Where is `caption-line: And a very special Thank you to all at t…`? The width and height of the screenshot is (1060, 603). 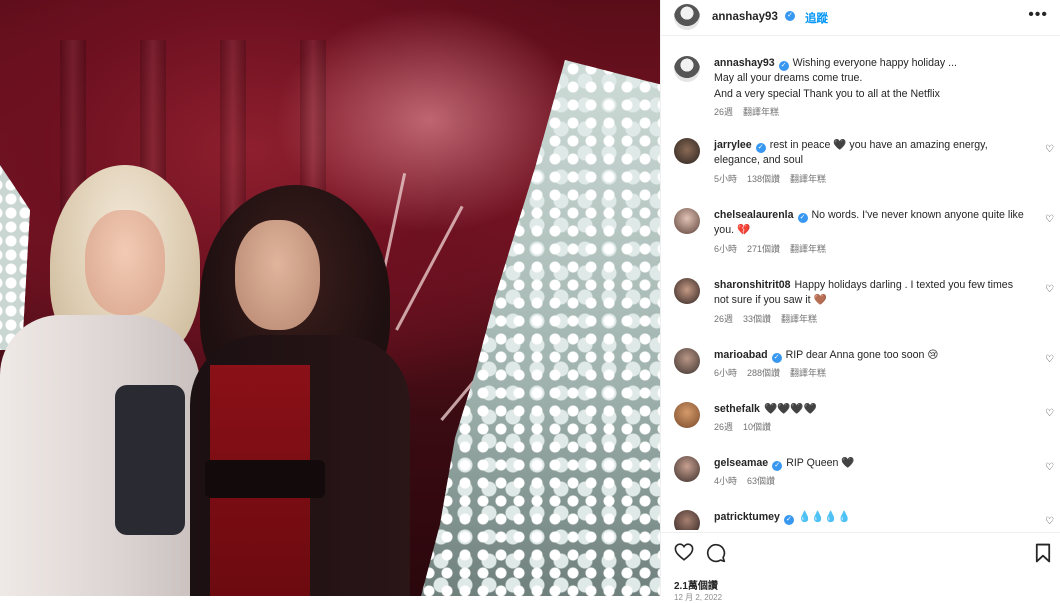
caption-line: And a very special Thank you to all at t… is located at coordinates (827, 93).